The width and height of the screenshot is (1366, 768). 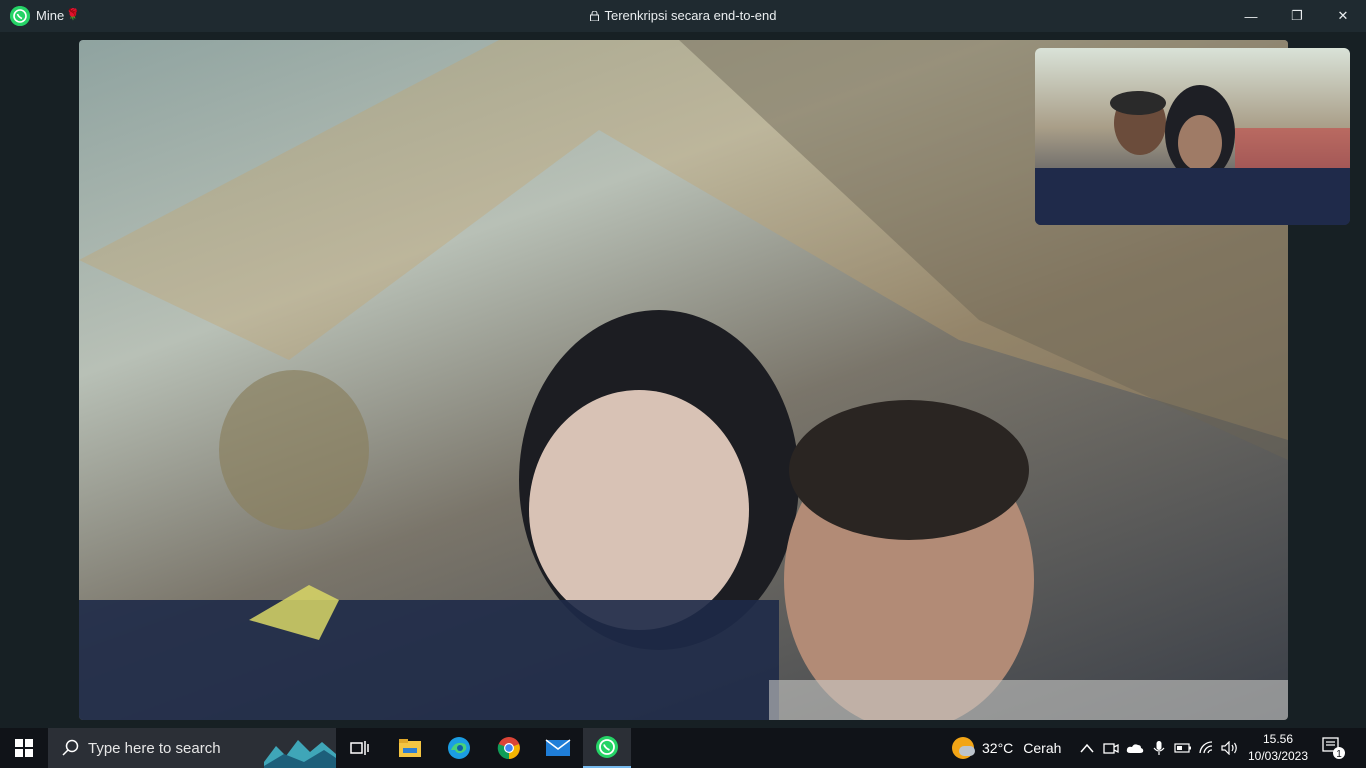 What do you see at coordinates (1278, 748) in the screenshot?
I see `taskbar-clock: 15.56 10/03/2023` at bounding box center [1278, 748].